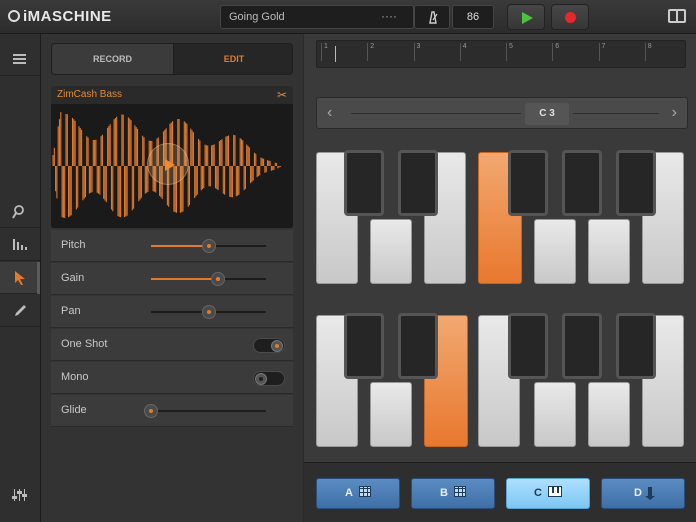 This screenshot has height=522, width=696. I want to click on song-more-icon: ····, so click(389, 16).